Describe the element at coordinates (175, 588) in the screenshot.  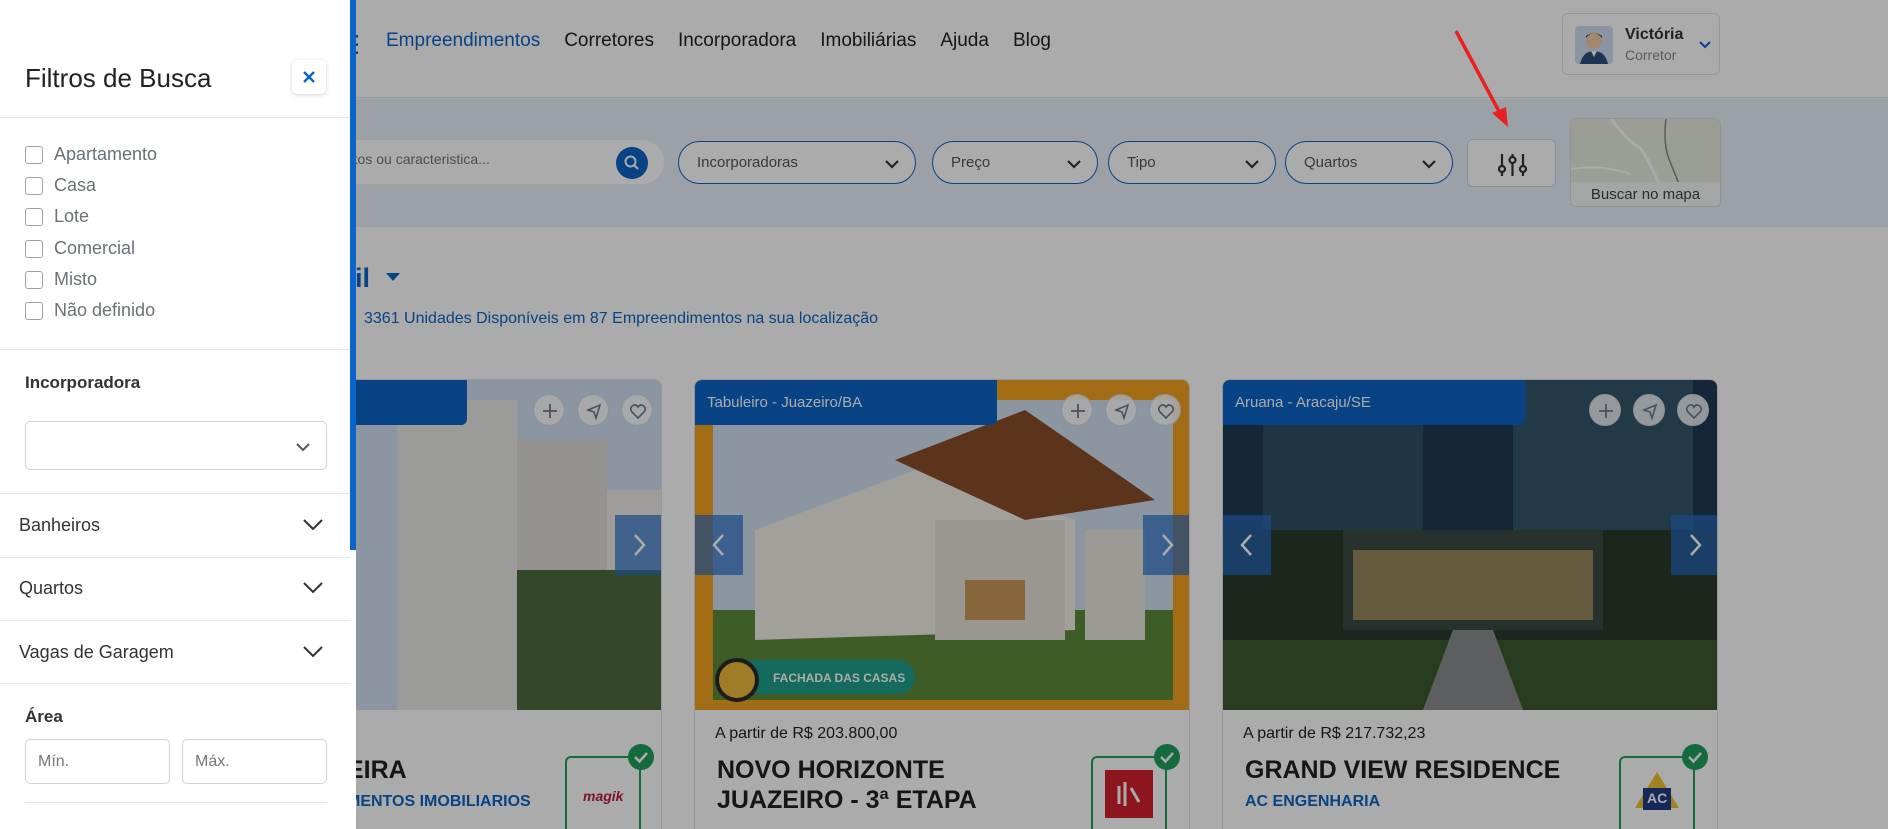
I see `accordion-quartos: Quartos` at that location.